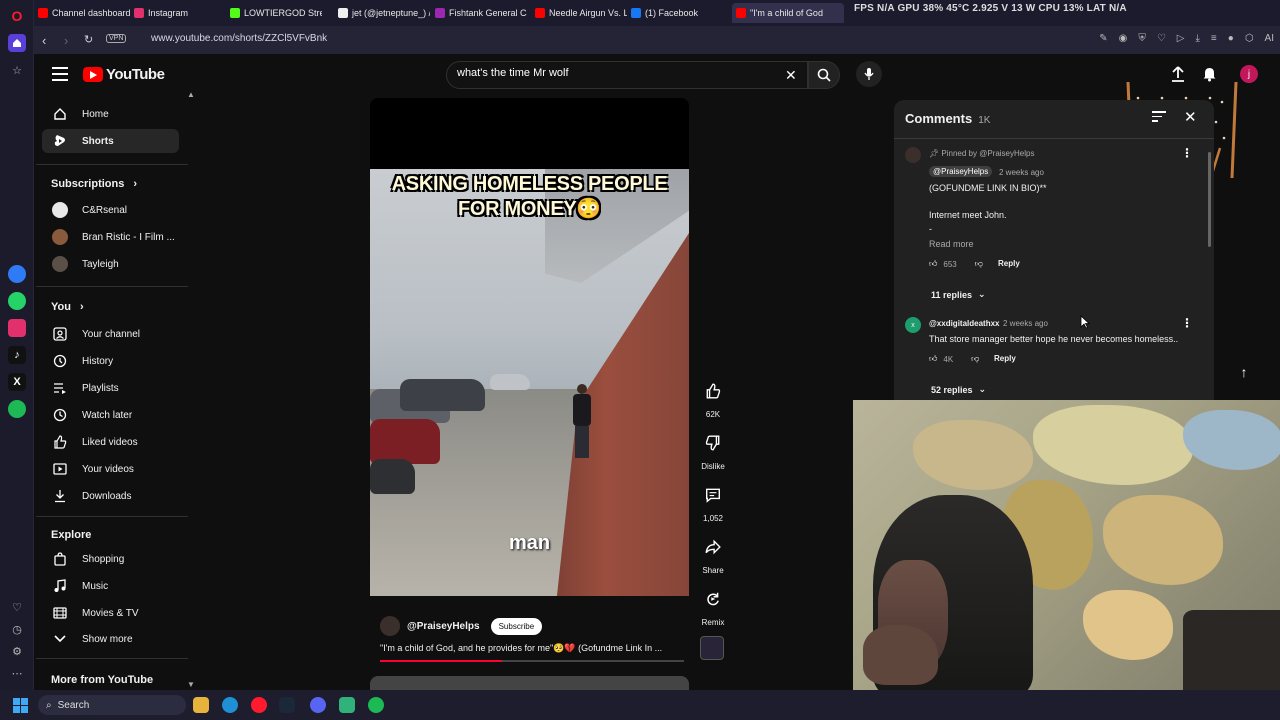  I want to click on cube-icon: ⬡, so click(1249, 38).